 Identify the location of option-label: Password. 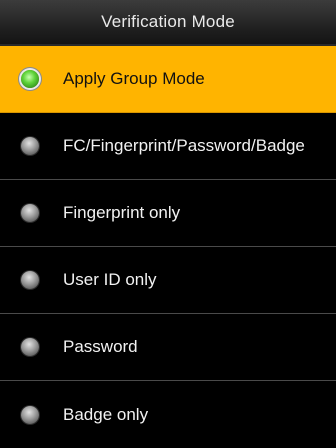
(100, 346).